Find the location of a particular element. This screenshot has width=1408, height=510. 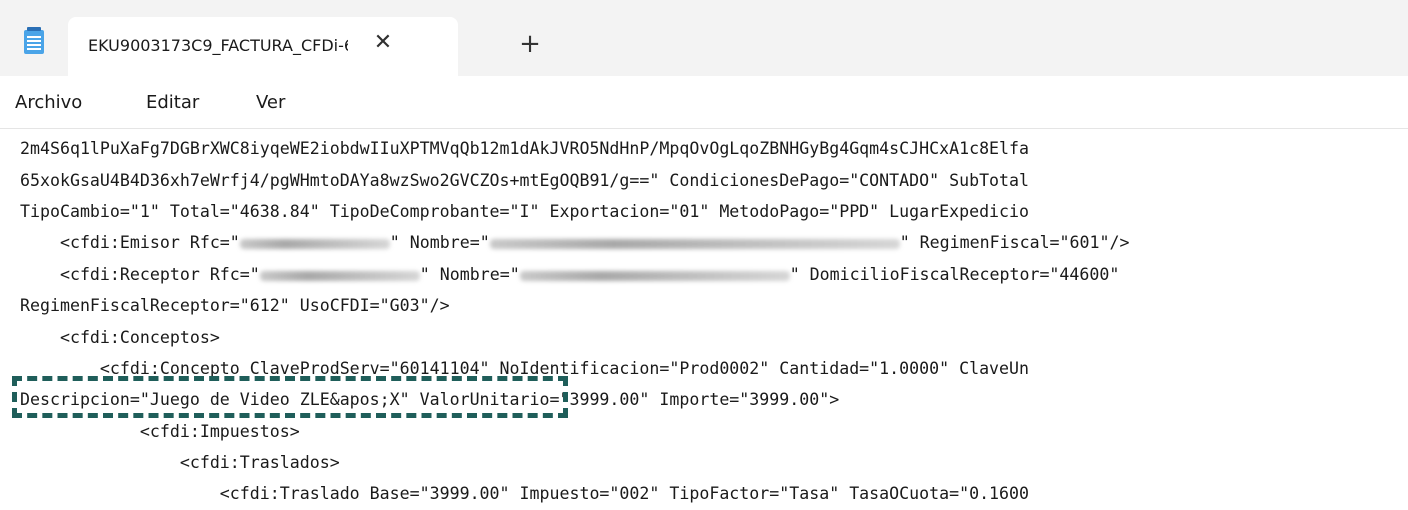

text-line: <cfdi:Conceptos> is located at coordinates (120, 337).